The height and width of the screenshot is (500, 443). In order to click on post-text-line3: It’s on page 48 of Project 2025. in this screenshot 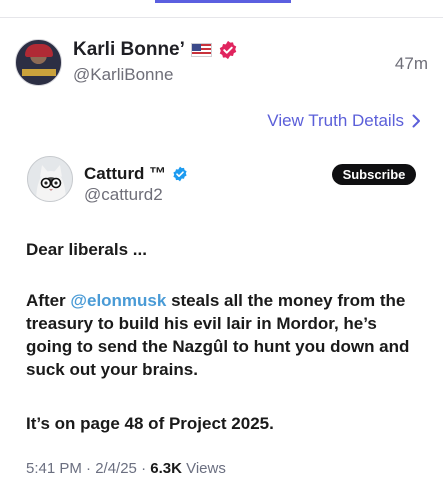, I will do `click(150, 423)`.